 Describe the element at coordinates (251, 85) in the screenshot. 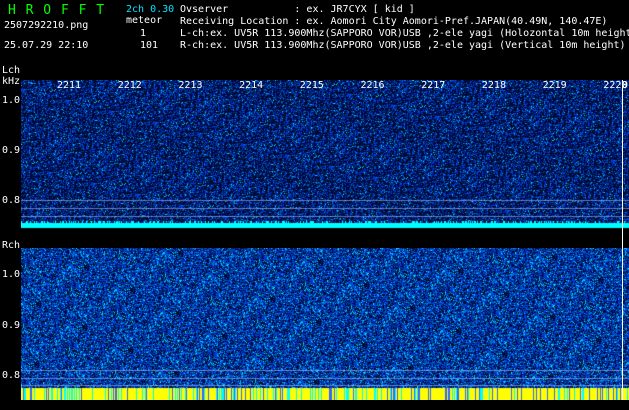

I see `time-label-2214: 2214` at that location.